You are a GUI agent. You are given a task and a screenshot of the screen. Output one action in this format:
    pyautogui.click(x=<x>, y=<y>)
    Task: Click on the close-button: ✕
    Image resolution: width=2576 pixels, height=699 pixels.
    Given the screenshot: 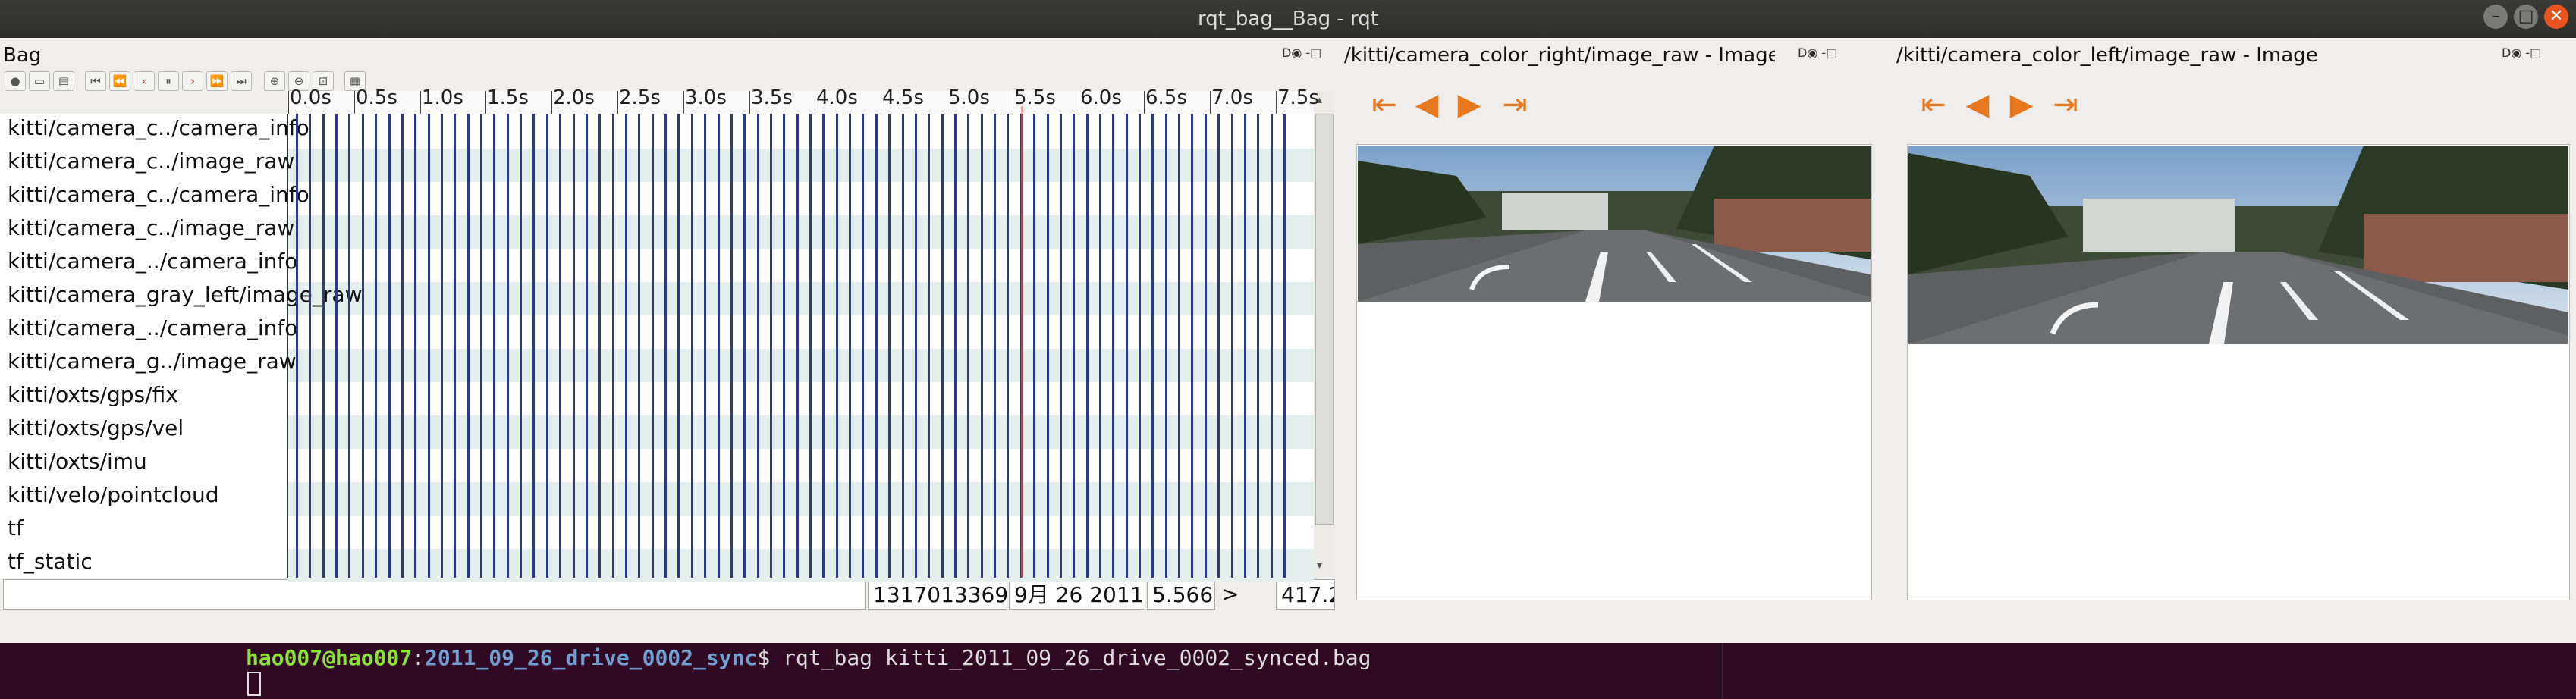 What is the action you would take?
    pyautogui.click(x=2556, y=17)
    